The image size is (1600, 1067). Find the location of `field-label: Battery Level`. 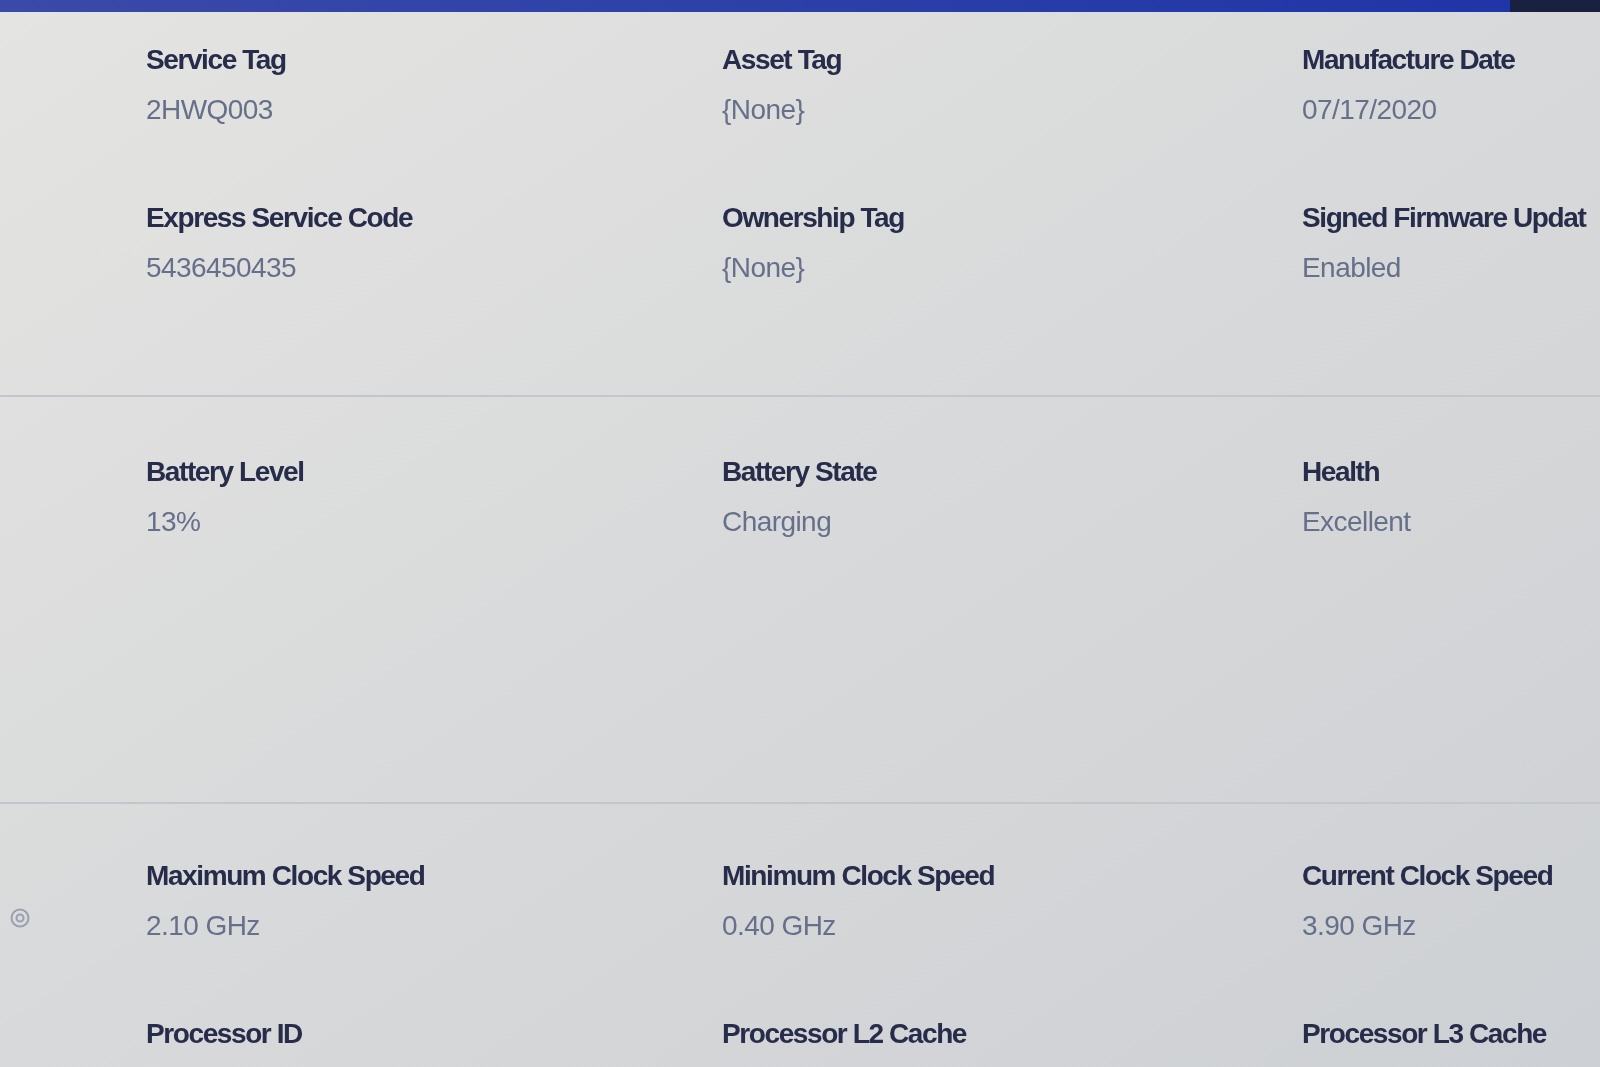

field-label: Battery Level is located at coordinates (225, 472).